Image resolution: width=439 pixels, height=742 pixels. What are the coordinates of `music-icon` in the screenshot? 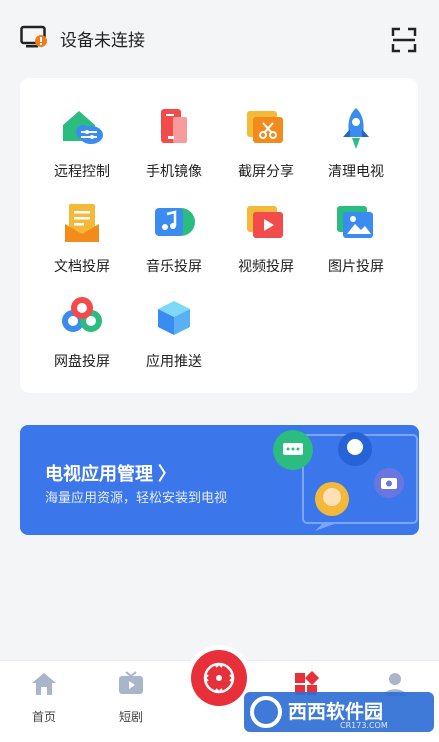 It's located at (175, 222).